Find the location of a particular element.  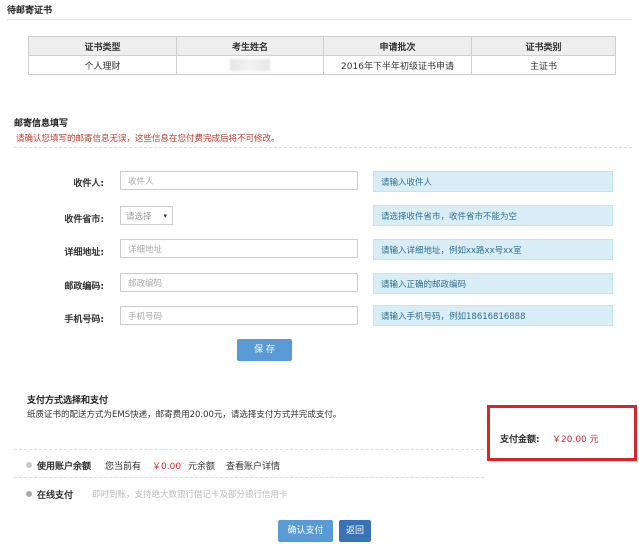

payment-title: 支付方式选择和支付 is located at coordinates (68, 401).